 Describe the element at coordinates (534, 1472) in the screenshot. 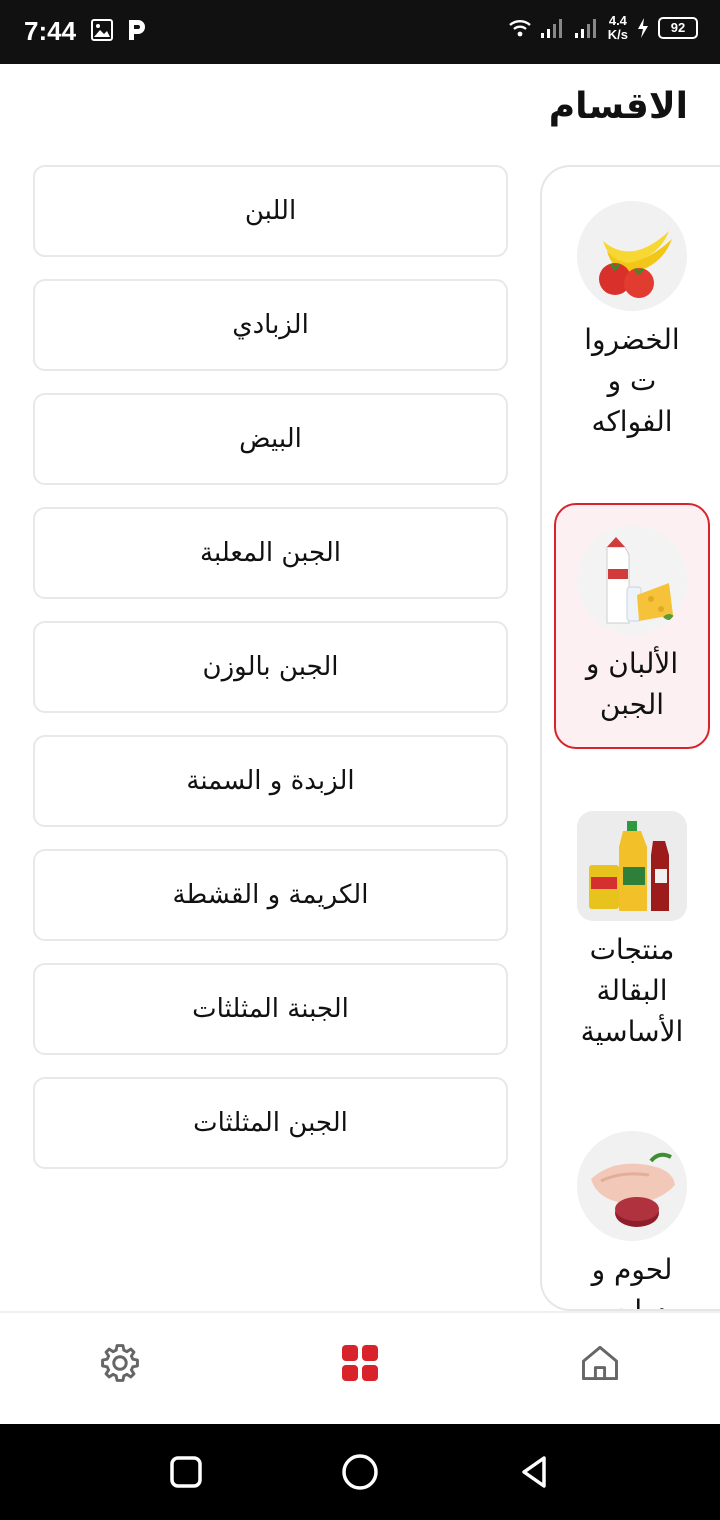

I see `back-icon` at that location.